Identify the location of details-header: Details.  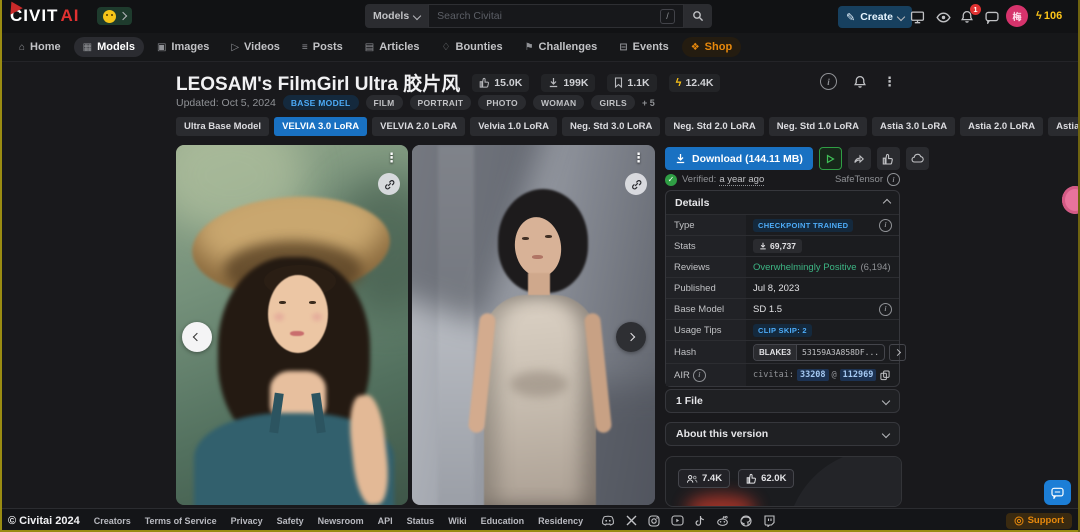
(782, 202).